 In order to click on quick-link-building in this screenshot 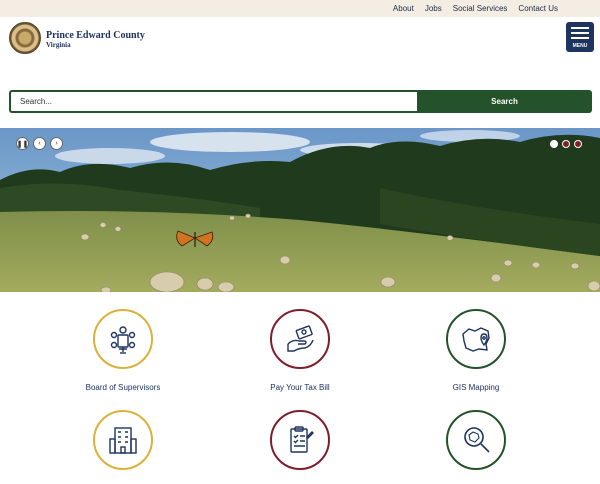, I will do `click(123, 447)`.